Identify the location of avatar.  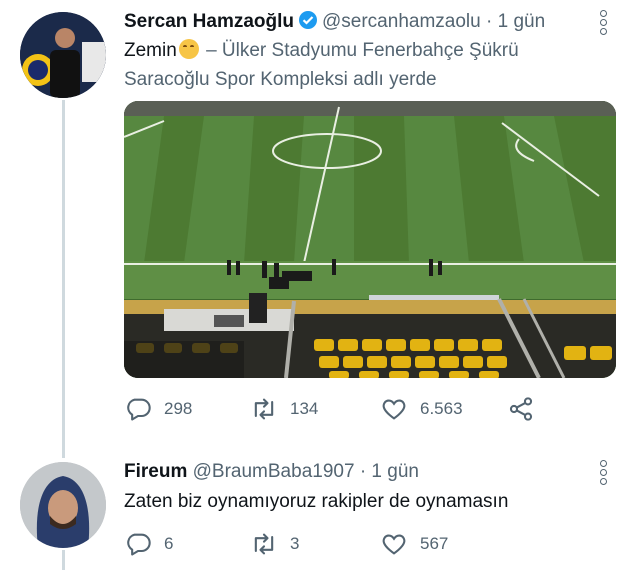
(63, 55).